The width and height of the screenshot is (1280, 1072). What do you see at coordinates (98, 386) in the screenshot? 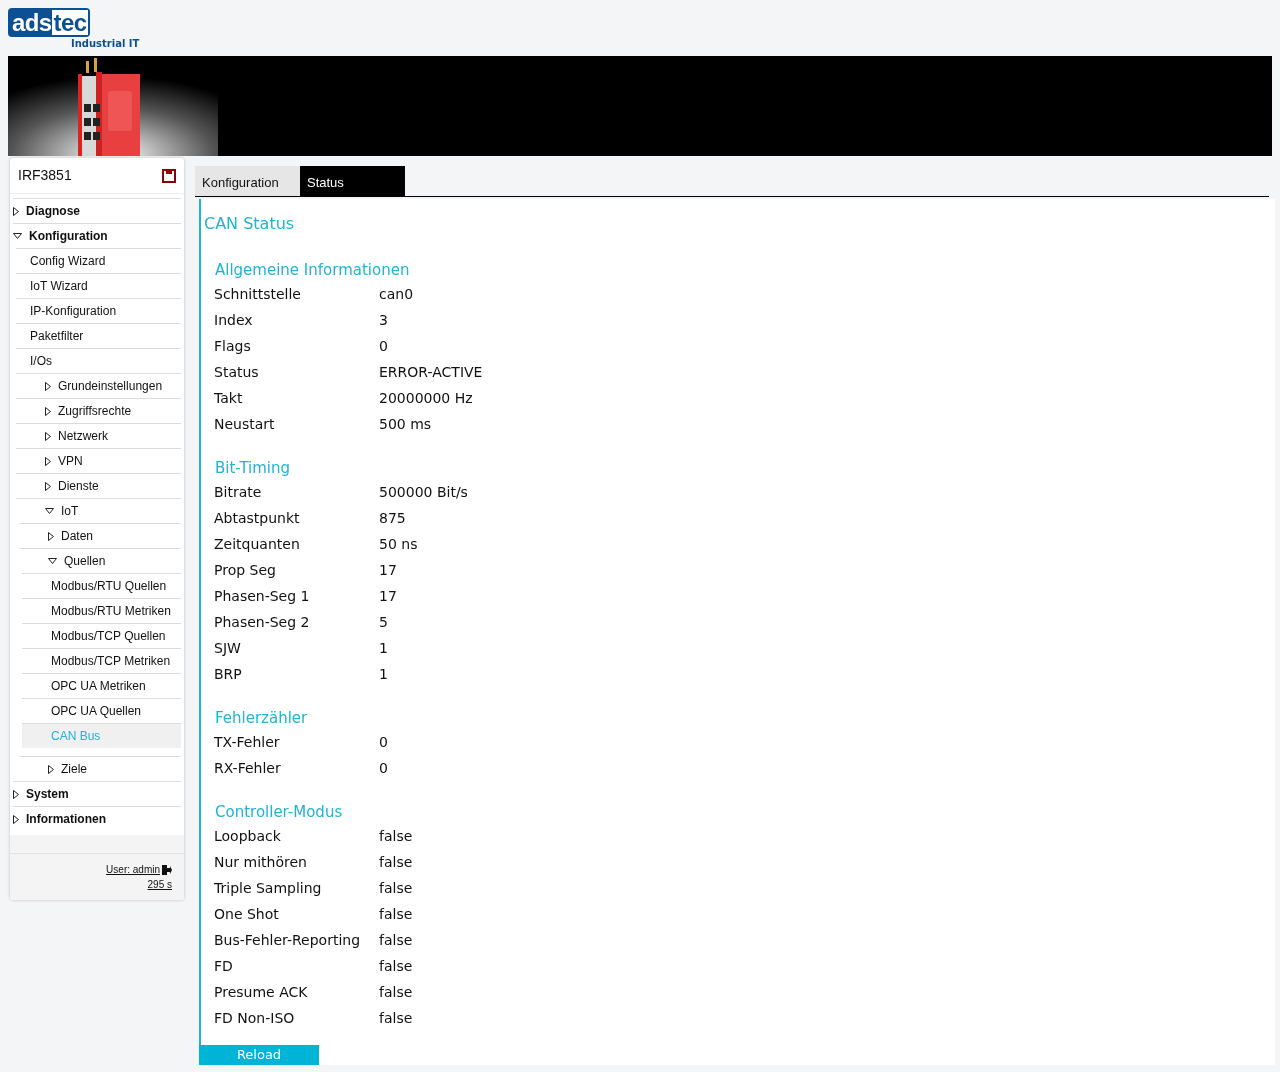
I see `tree-folder: Grundeinstellungen` at bounding box center [98, 386].